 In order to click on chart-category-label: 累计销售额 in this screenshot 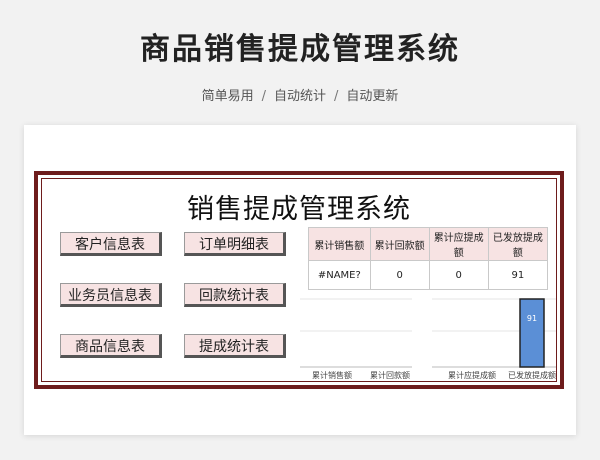, I will do `click(332, 375)`.